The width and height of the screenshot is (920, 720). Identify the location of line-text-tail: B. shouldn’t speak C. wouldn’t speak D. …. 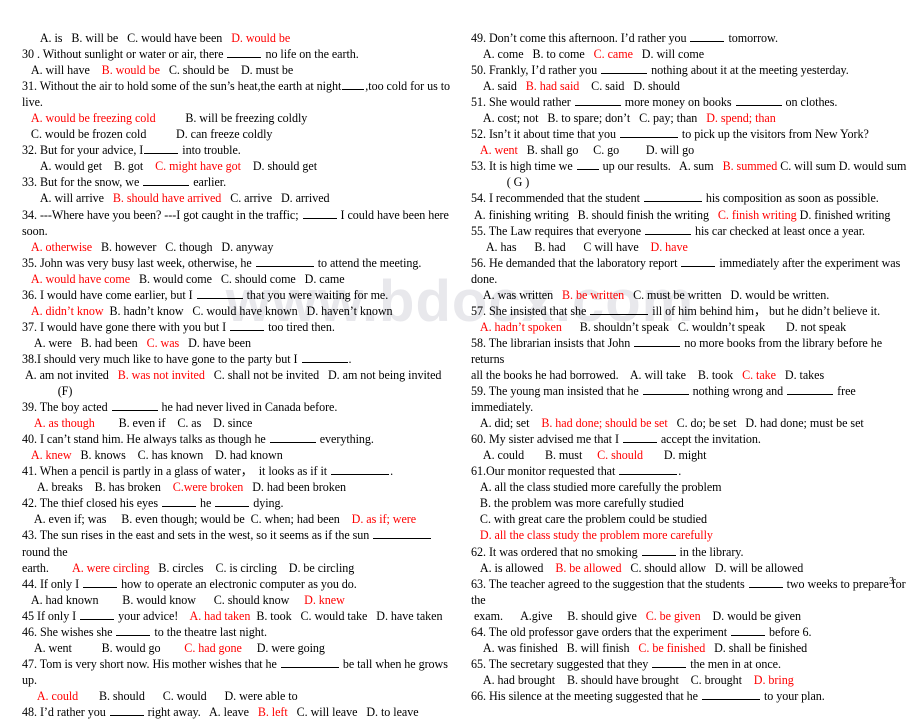
(704, 326).